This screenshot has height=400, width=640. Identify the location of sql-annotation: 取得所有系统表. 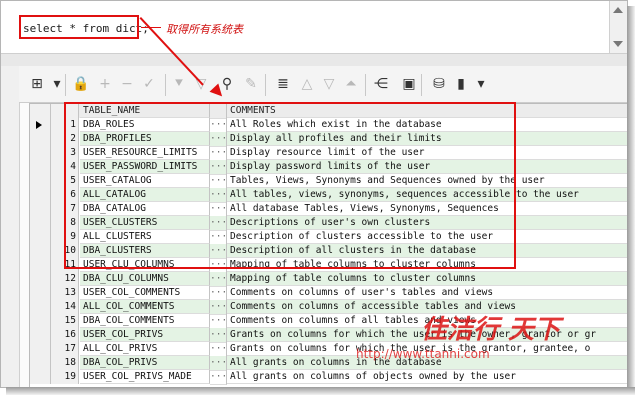
(204, 29).